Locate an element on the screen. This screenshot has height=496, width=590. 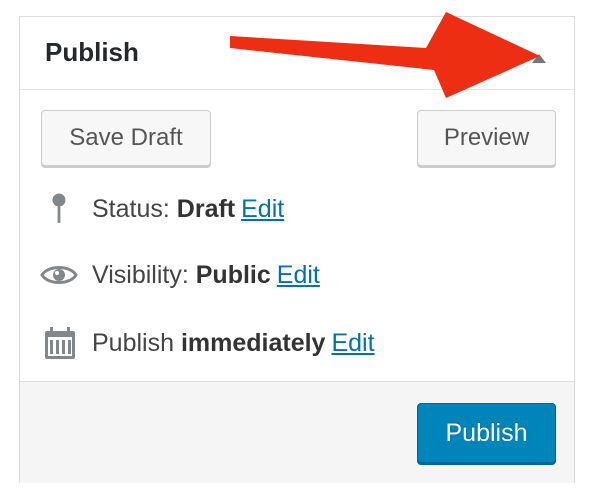
collapse-toggle-button is located at coordinates (539, 58).